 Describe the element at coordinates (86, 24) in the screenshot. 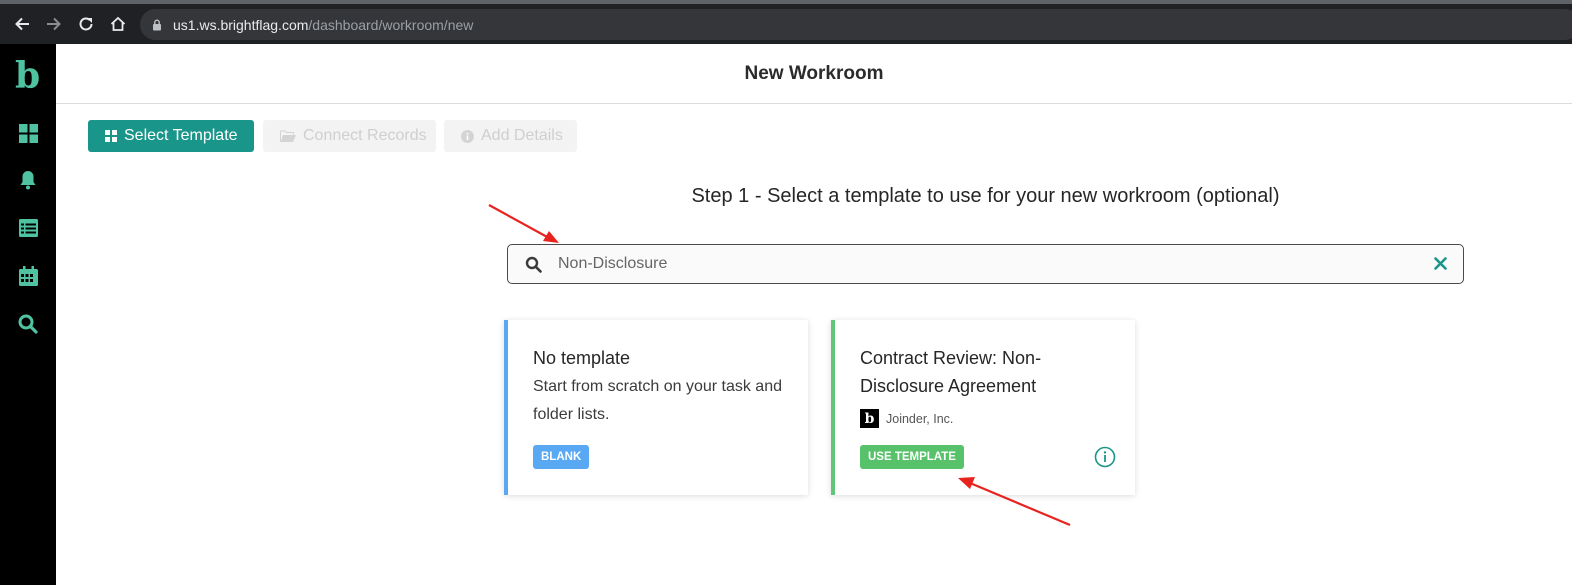

I see `reload-icon` at that location.